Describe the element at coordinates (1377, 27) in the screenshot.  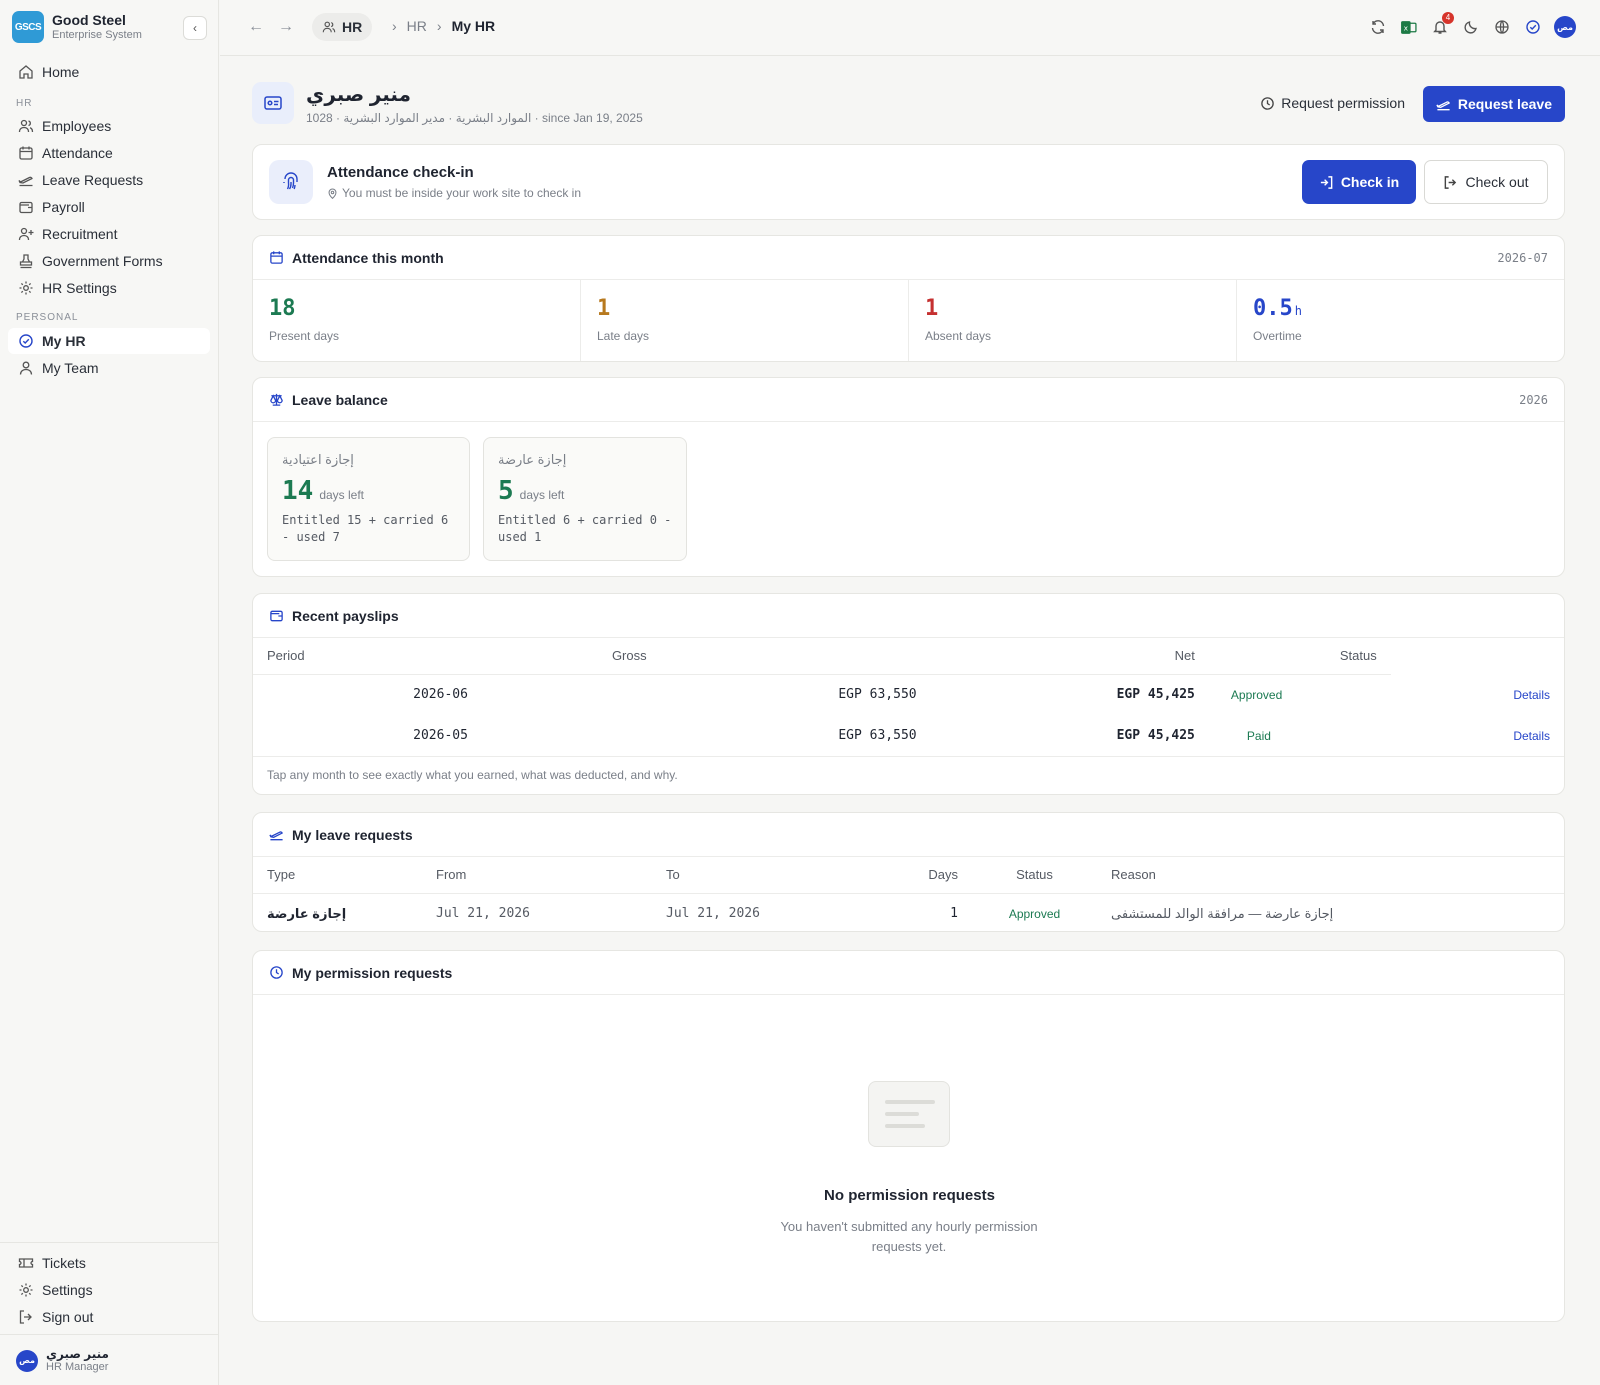
I see `refresh-icon` at that location.